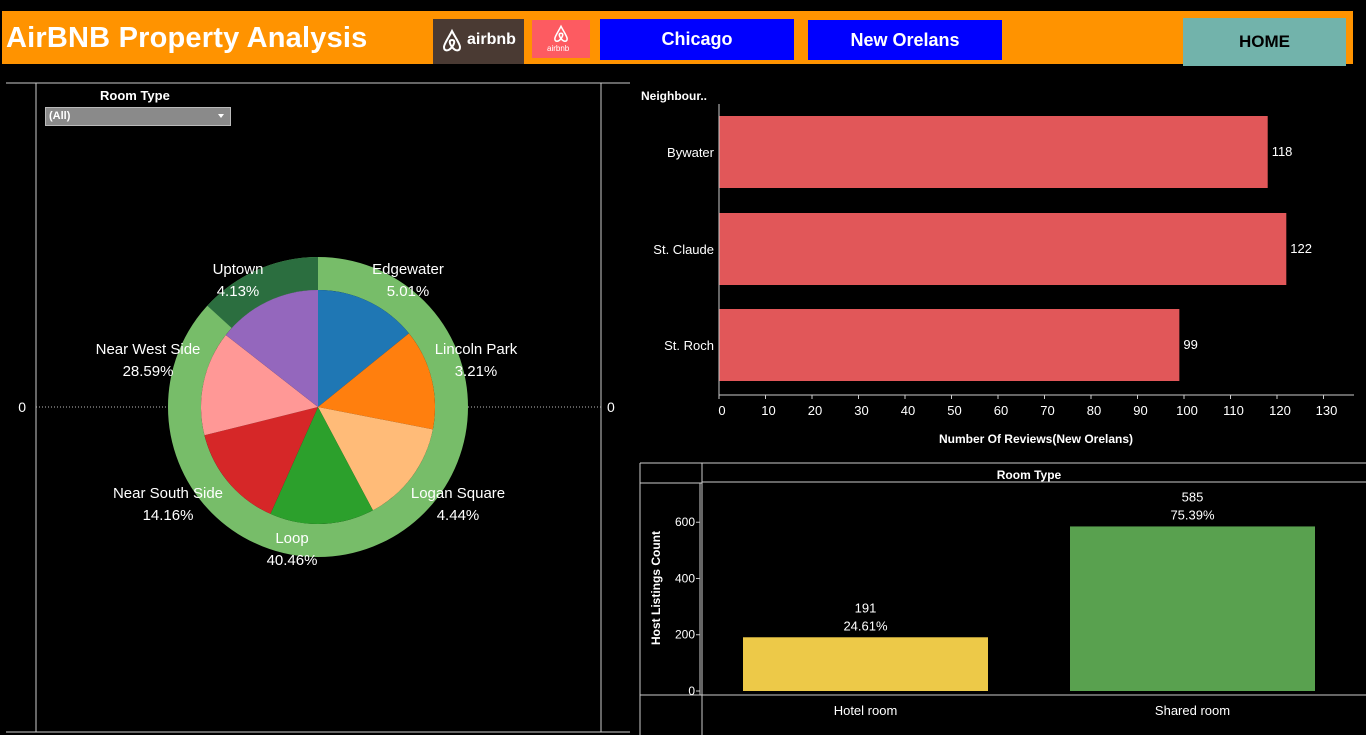 This screenshot has width=1366, height=735. I want to click on pie-pct-near-west-side: 28.59%, so click(148, 371).